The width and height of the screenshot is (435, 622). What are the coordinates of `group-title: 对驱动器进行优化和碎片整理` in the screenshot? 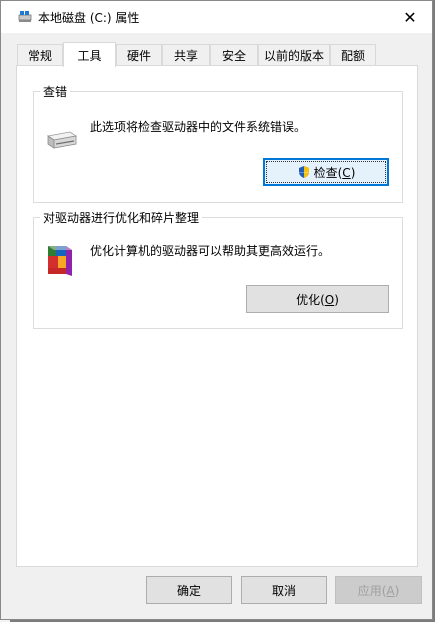 It's located at (121, 217).